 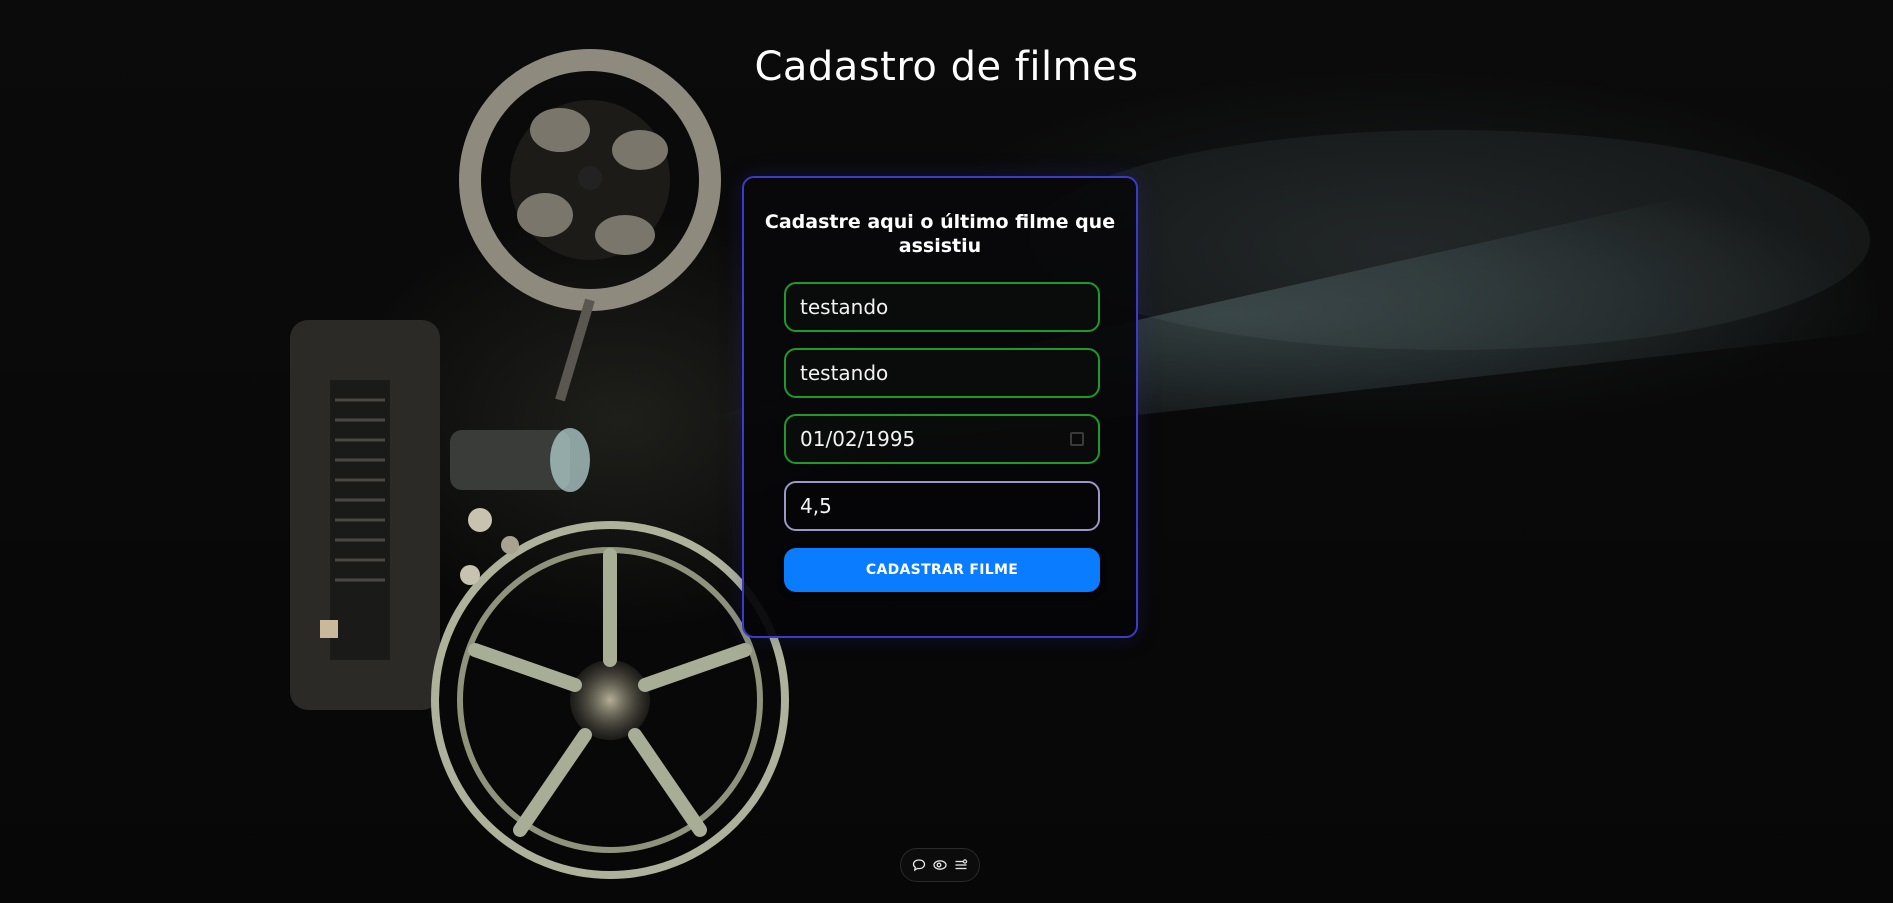 I want to click on register-movie-button: CADASTRAR FILME, so click(x=942, y=570).